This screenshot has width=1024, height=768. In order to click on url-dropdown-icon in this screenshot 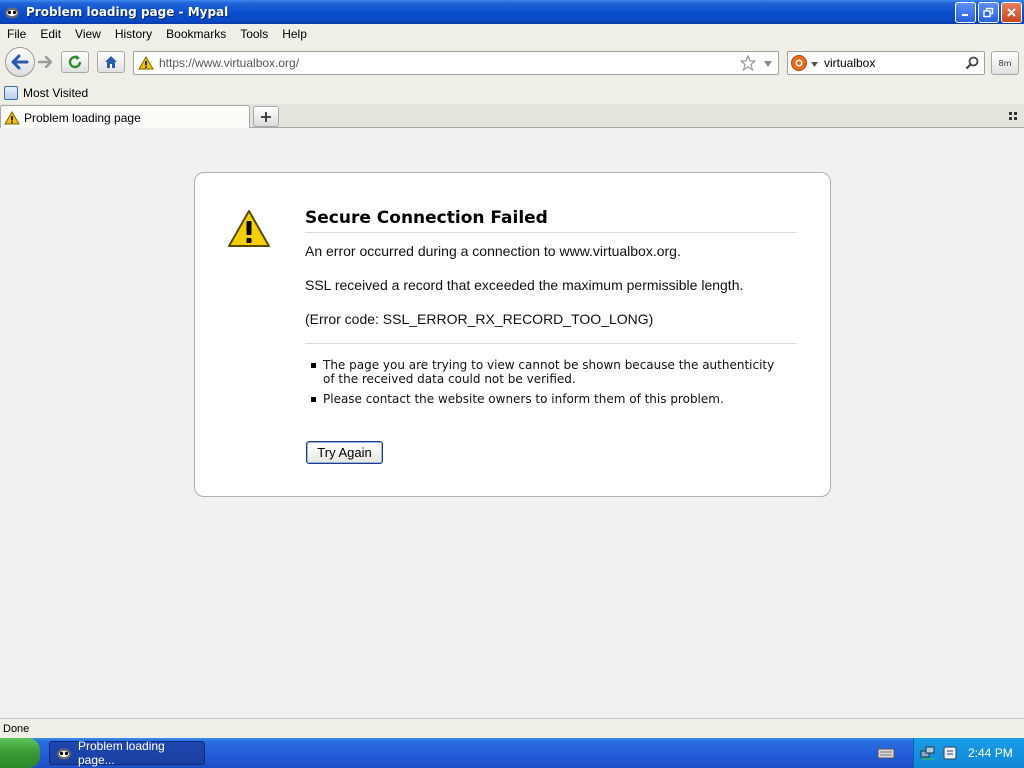, I will do `click(768, 64)`.